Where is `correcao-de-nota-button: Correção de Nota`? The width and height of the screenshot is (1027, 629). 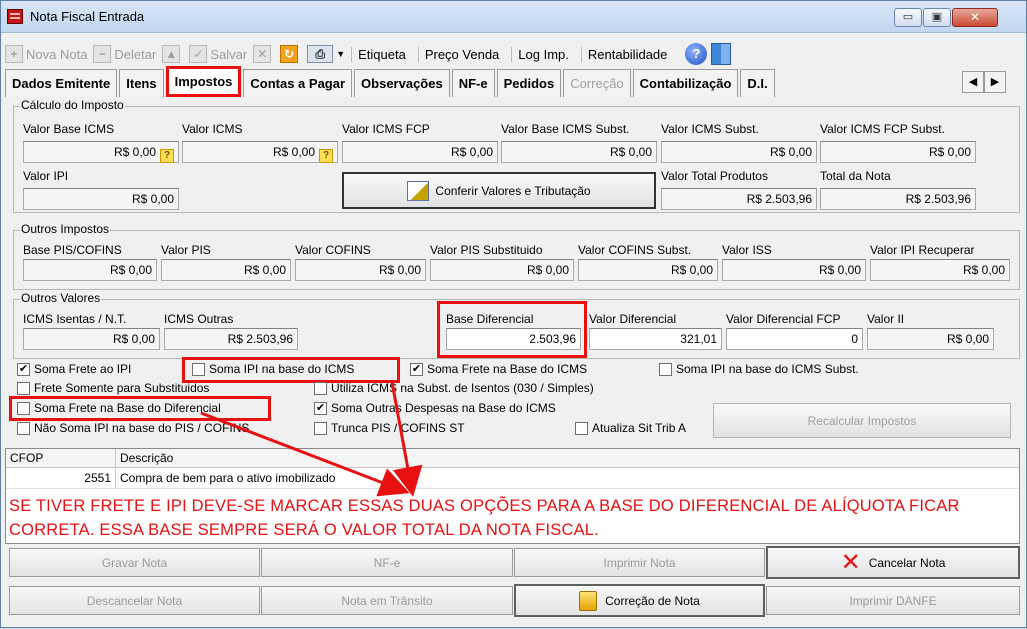
correcao-de-nota-button: Correção de Nota is located at coordinates (639, 600).